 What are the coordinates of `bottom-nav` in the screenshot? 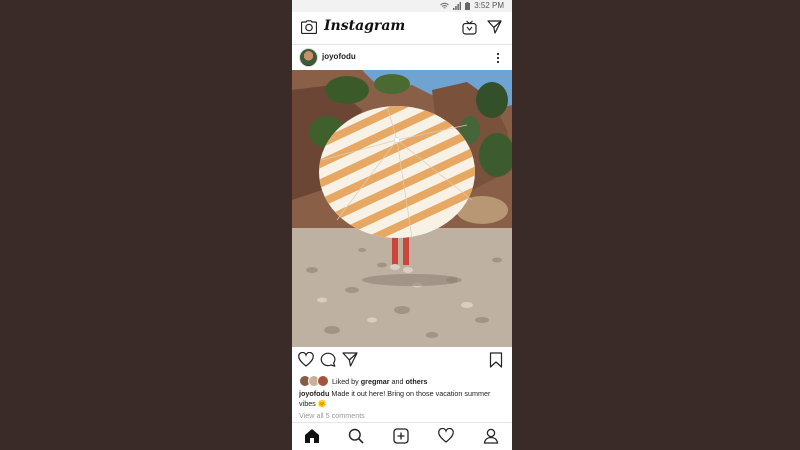 It's located at (402, 436).